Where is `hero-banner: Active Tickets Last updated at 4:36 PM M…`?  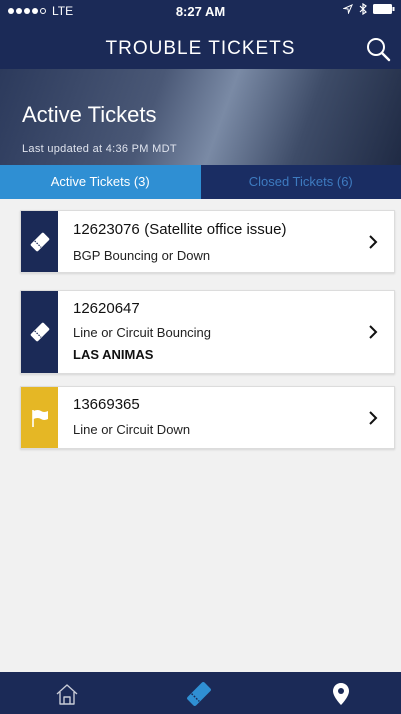 hero-banner: Active Tickets Last updated at 4:36 PM M… is located at coordinates (200, 117).